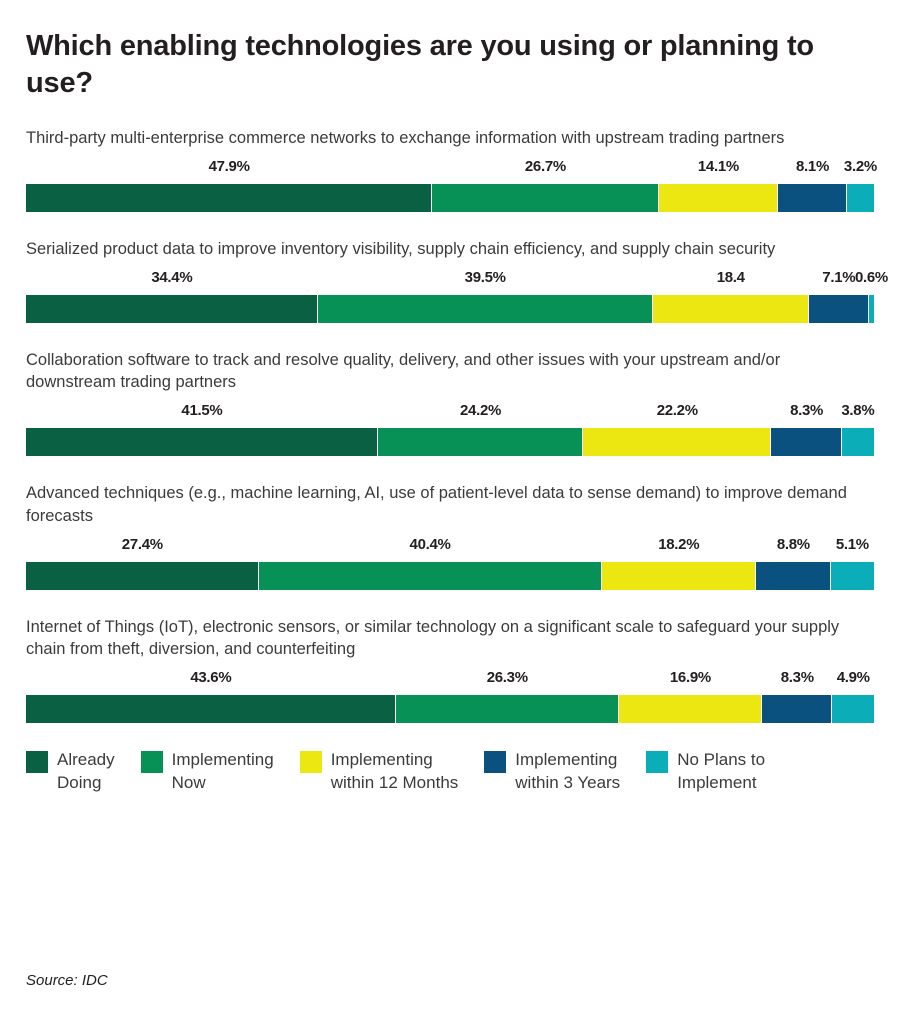 This screenshot has height=1017, width=900. Describe the element at coordinates (211, 678) in the screenshot. I see `segment-value-label: 43.6%` at that location.